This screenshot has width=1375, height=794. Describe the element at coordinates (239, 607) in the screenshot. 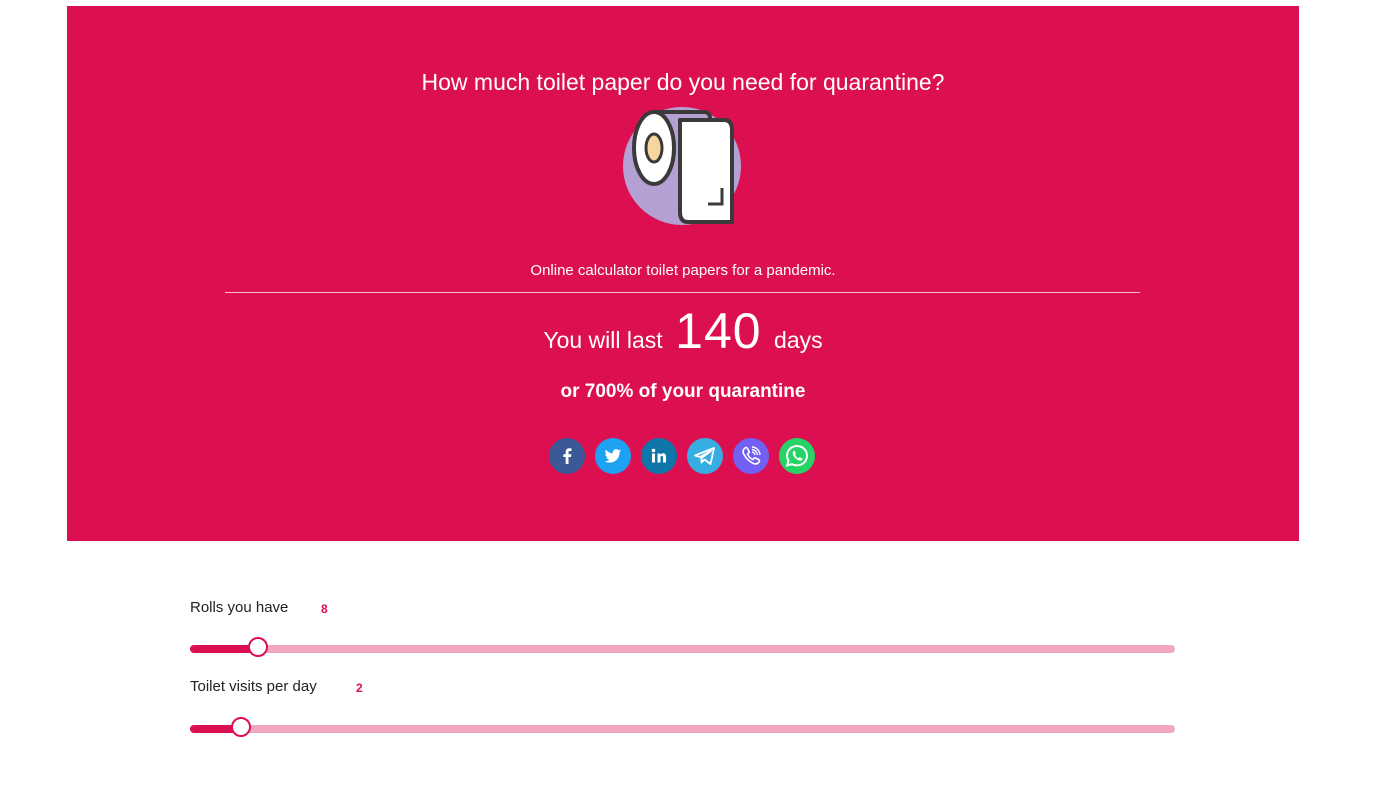

I see `rolls-label: Rolls you have` at that location.